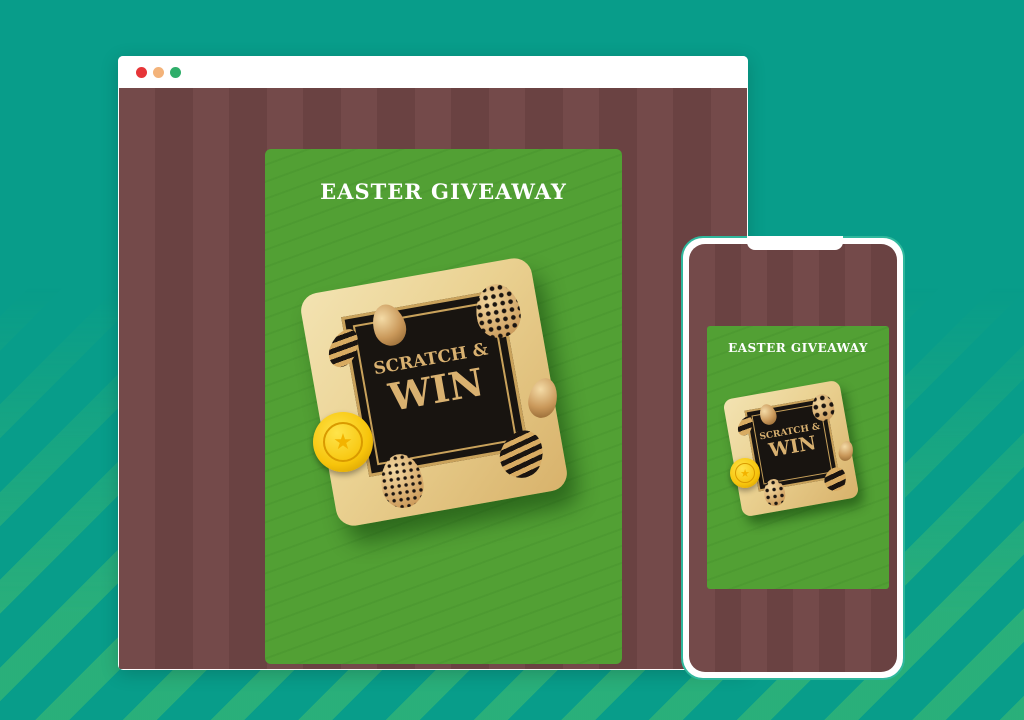 This screenshot has width=1024, height=720. Describe the element at coordinates (175, 72) in the screenshot. I see `maximize-window-dot` at that location.